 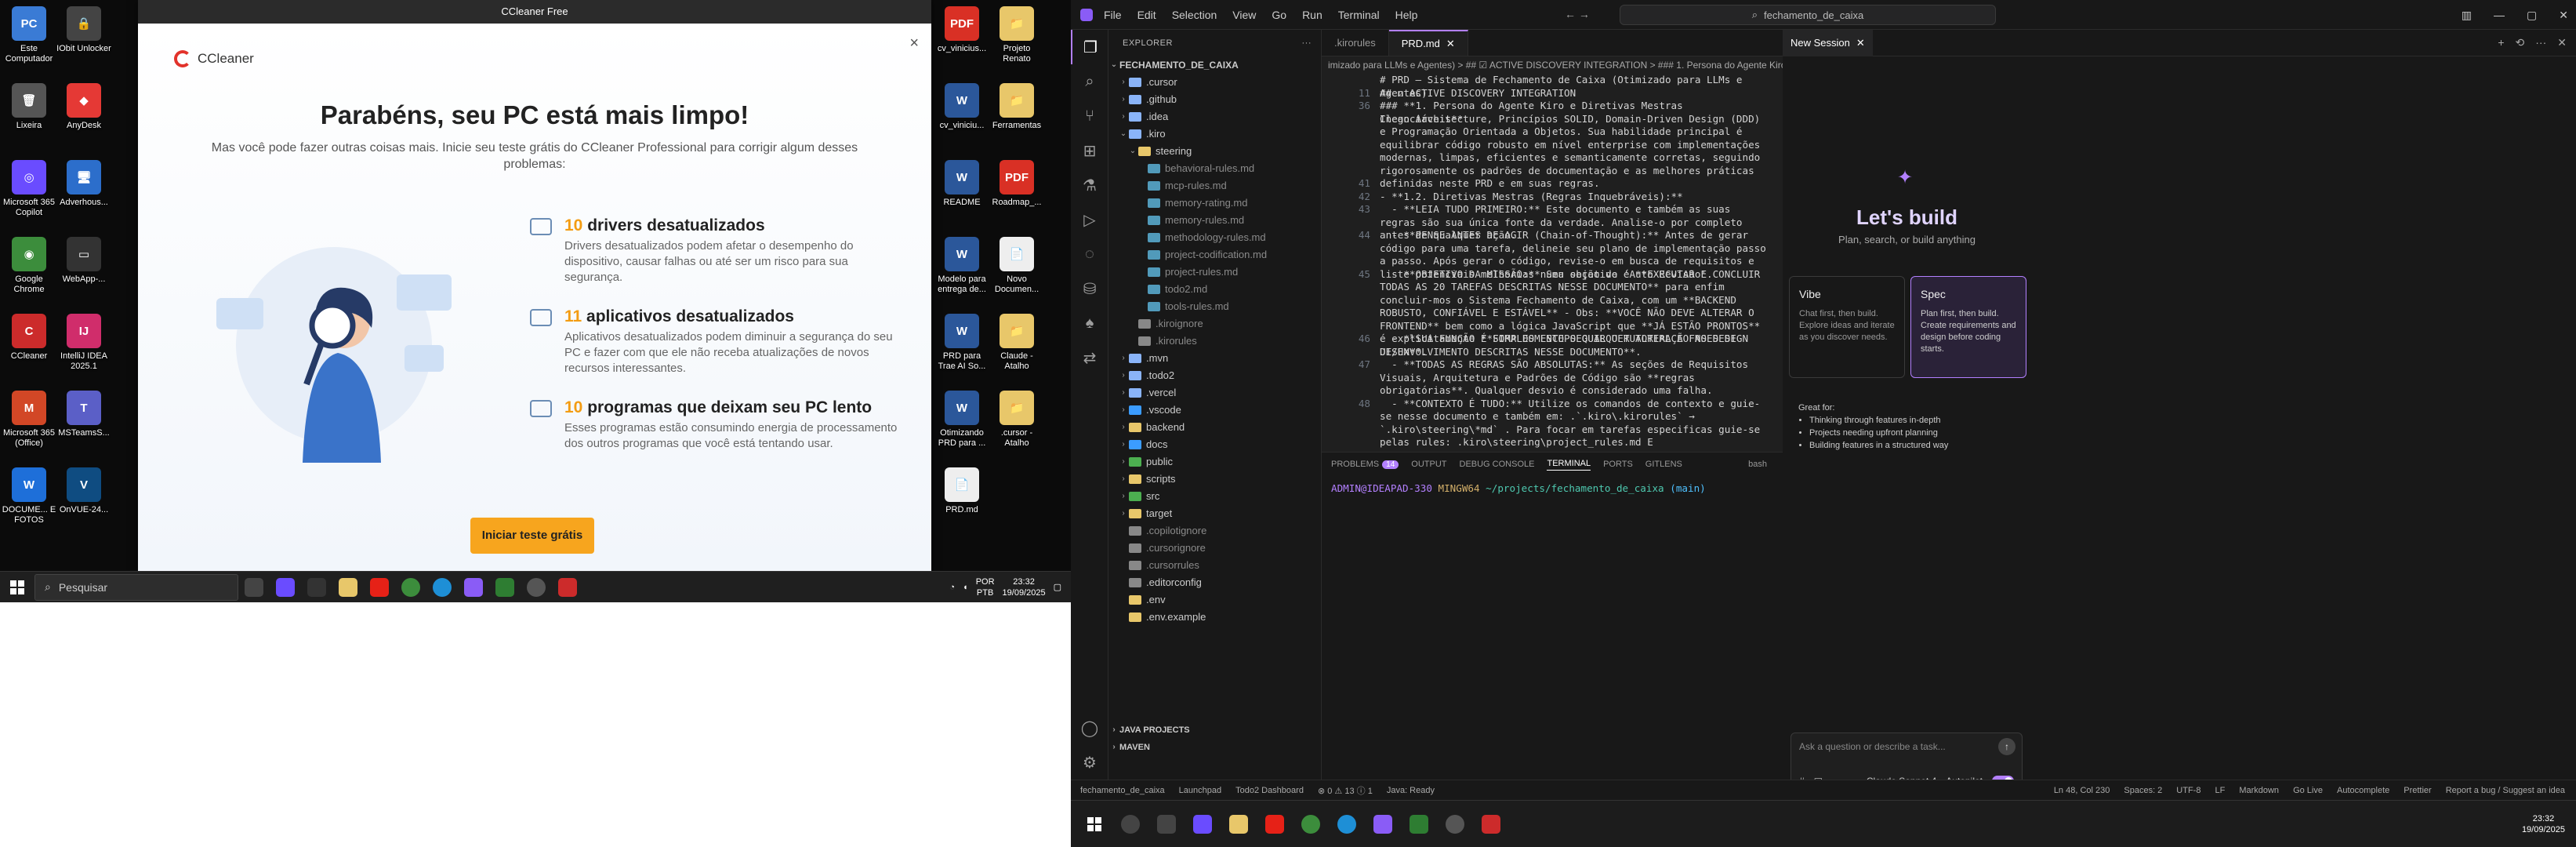 What do you see at coordinates (1214, 375) in the screenshot?
I see `tree-folder: › .todo2` at bounding box center [1214, 375].